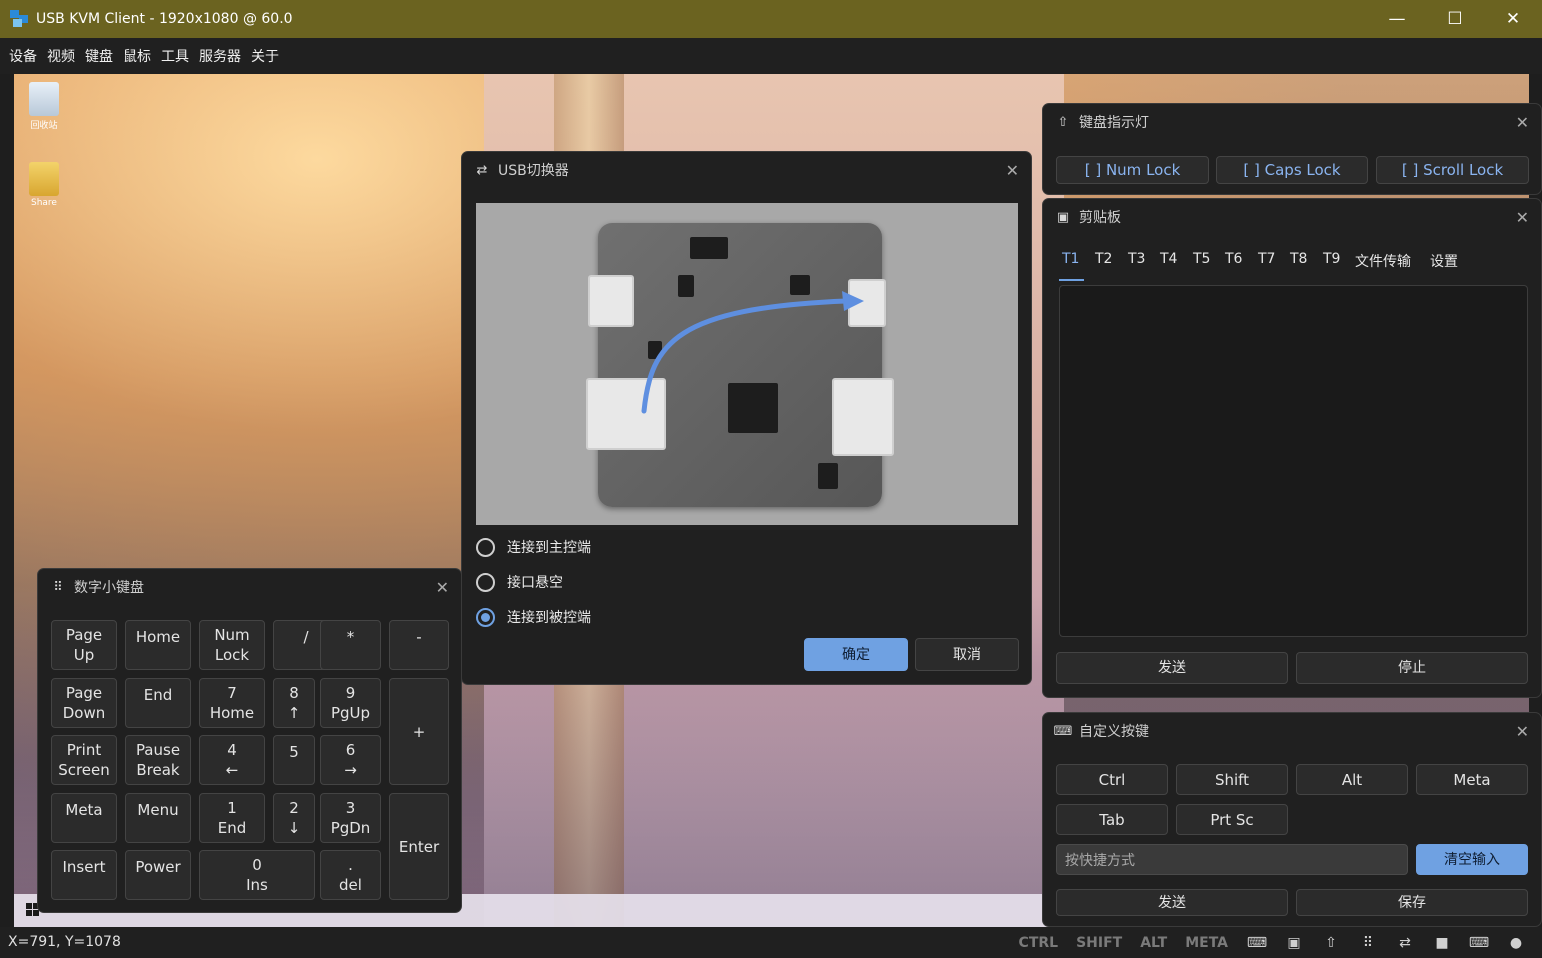 The height and width of the screenshot is (958, 1542). What do you see at coordinates (1442, 943) in the screenshot?
I see `camera-icon: ■` at bounding box center [1442, 943].